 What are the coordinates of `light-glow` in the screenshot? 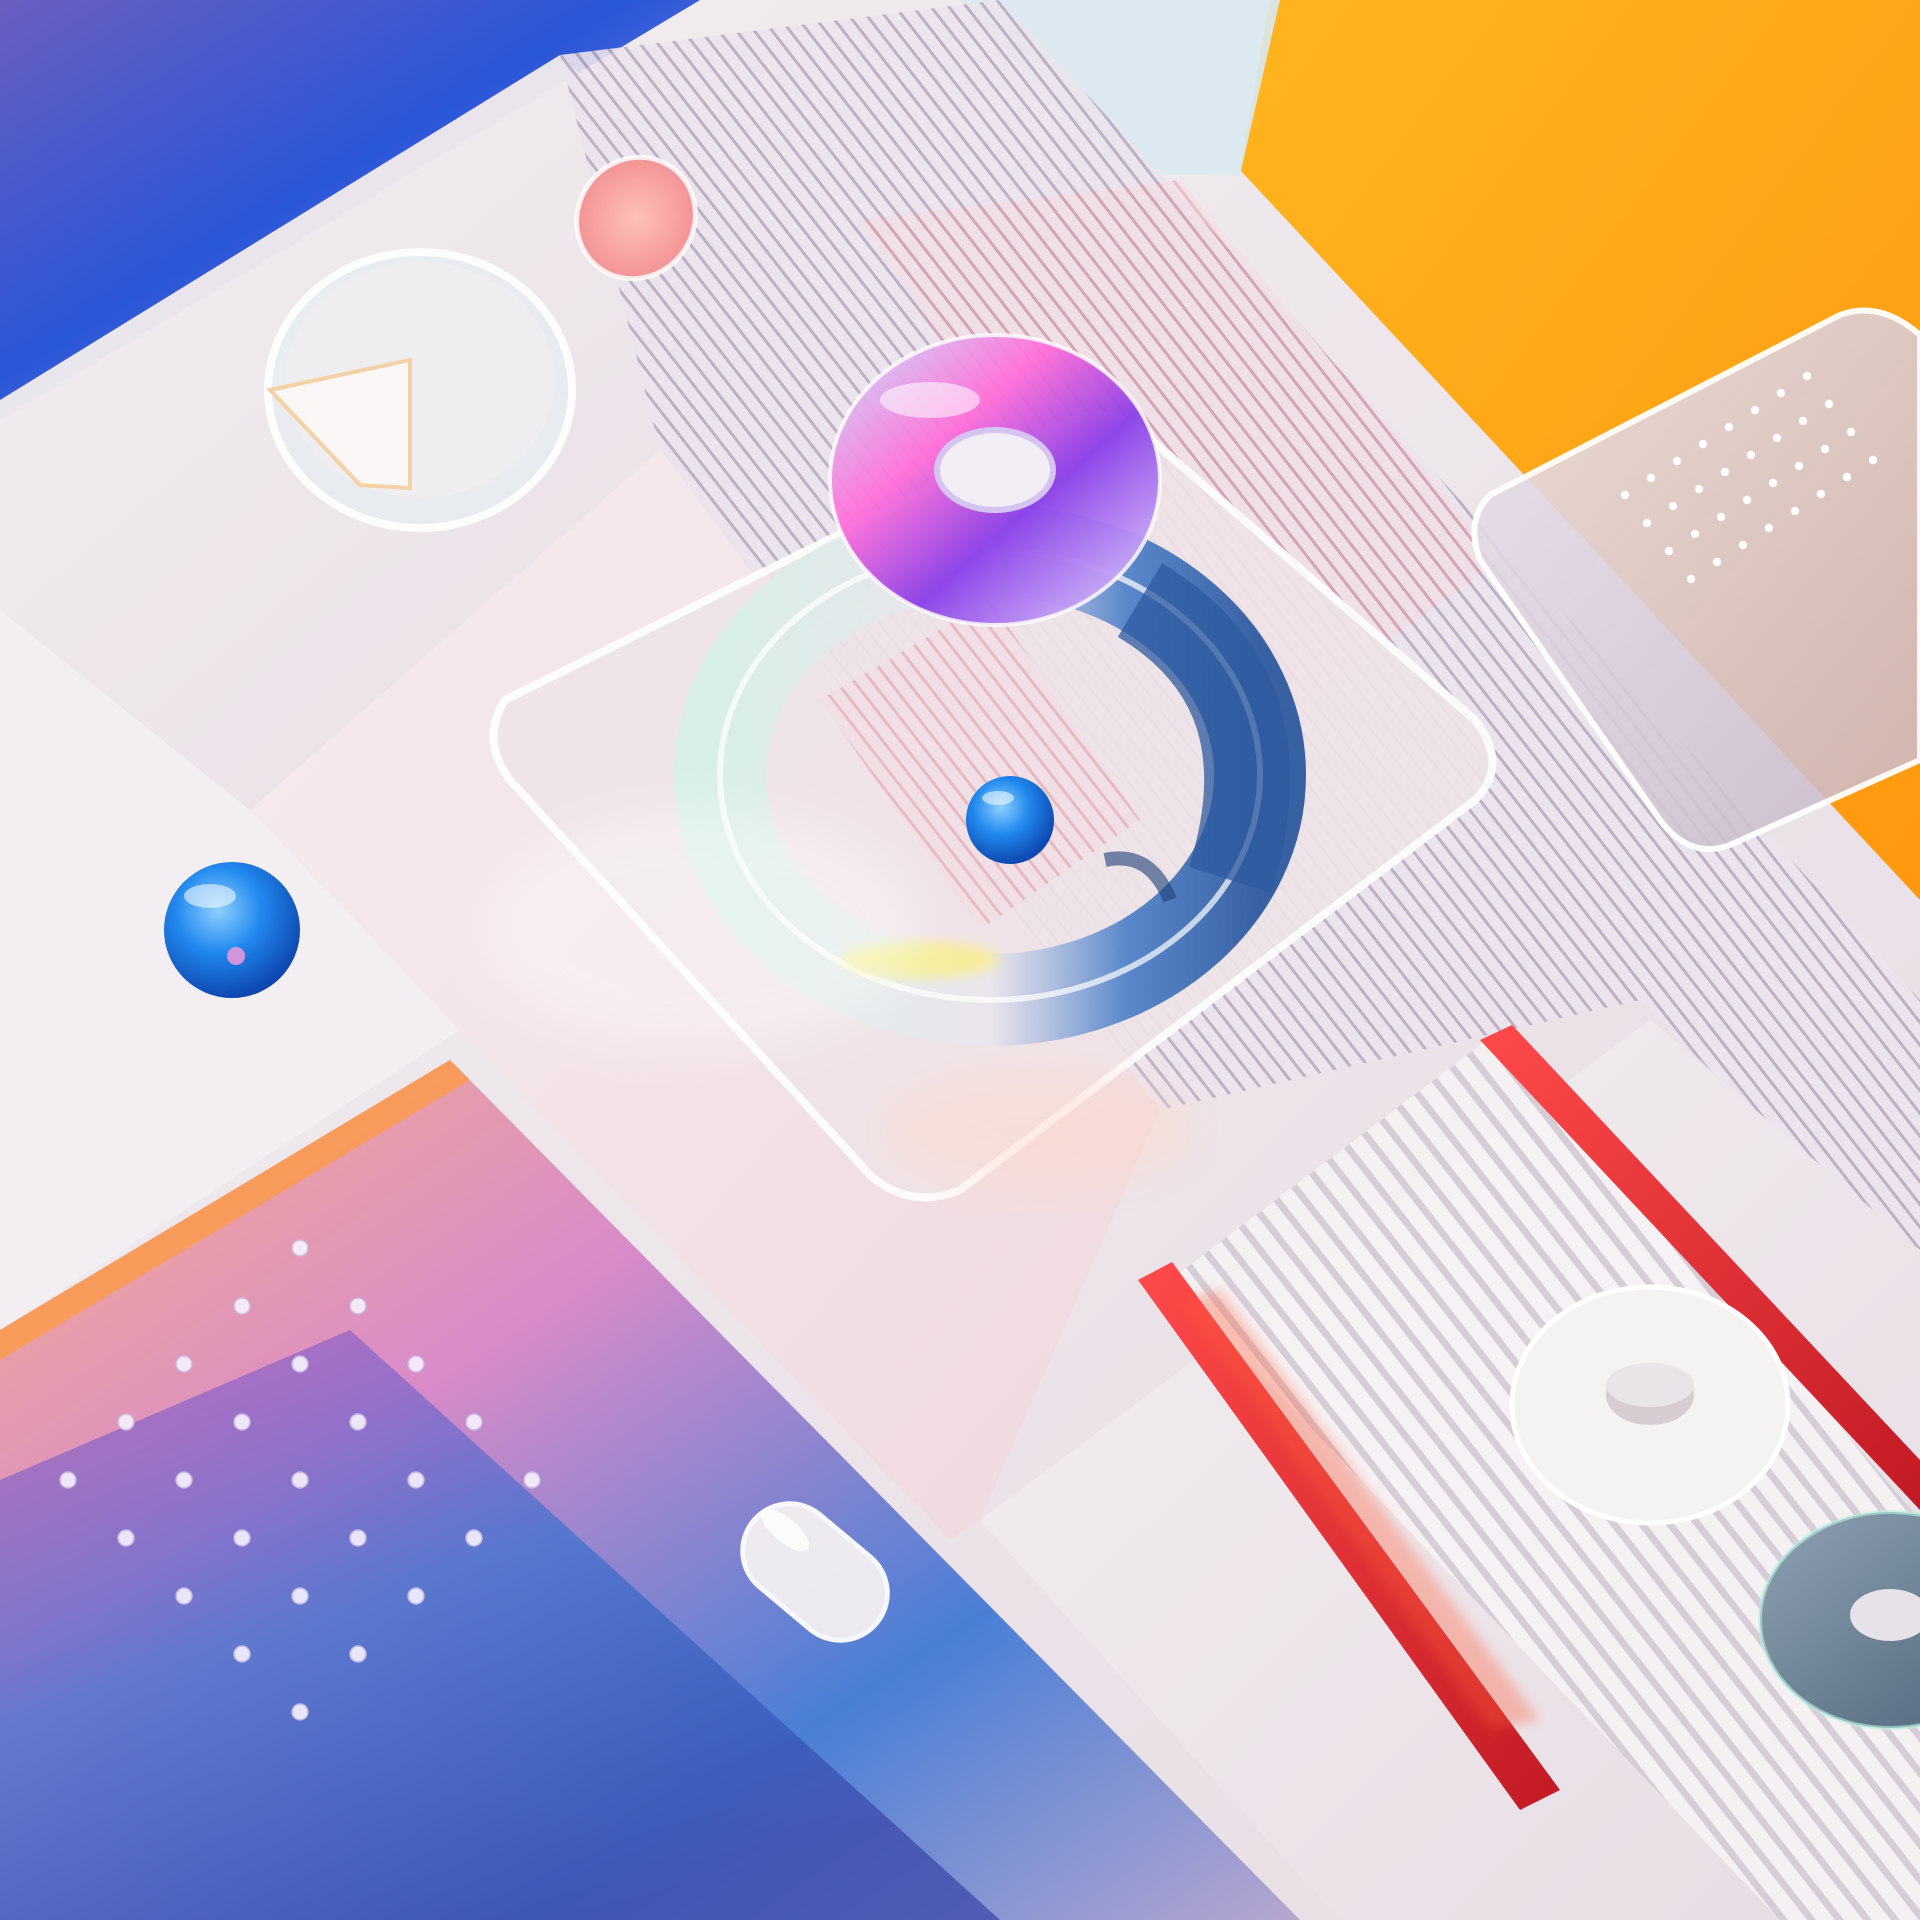 It's located at (700, 930).